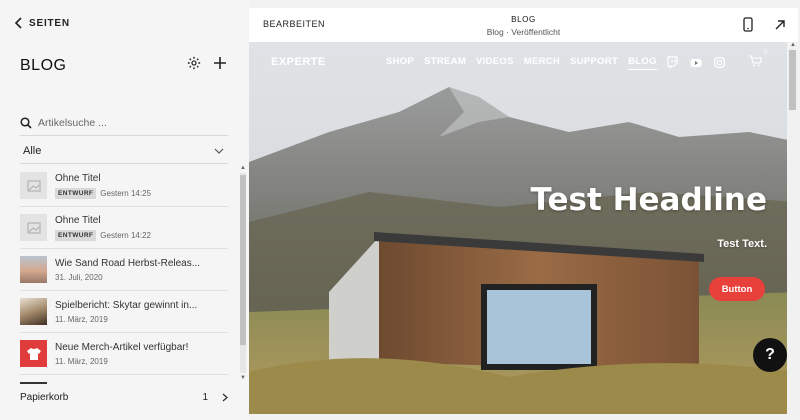 This screenshot has height=420, width=800. Describe the element at coordinates (26, 122) in the screenshot. I see `search-icon` at that location.